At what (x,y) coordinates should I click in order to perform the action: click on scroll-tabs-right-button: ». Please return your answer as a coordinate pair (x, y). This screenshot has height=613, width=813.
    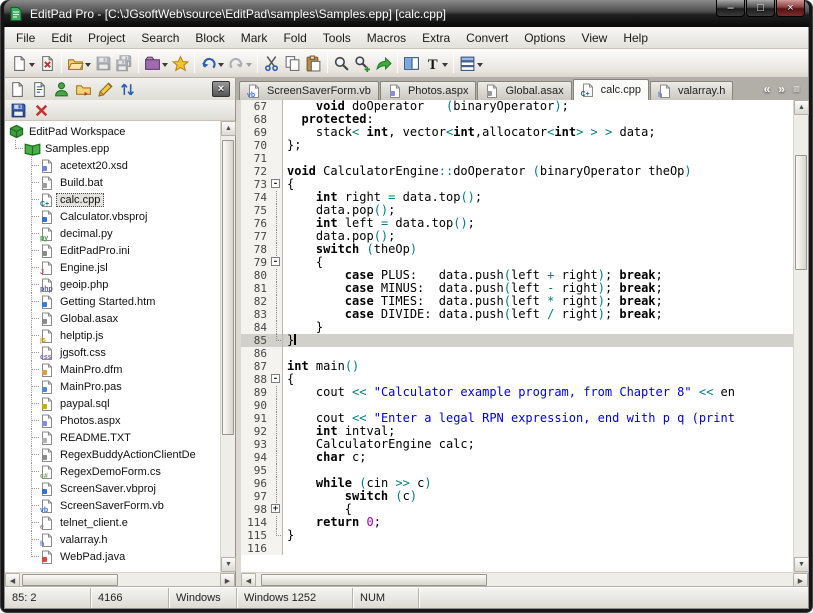
    Looking at the image, I should click on (781, 89).